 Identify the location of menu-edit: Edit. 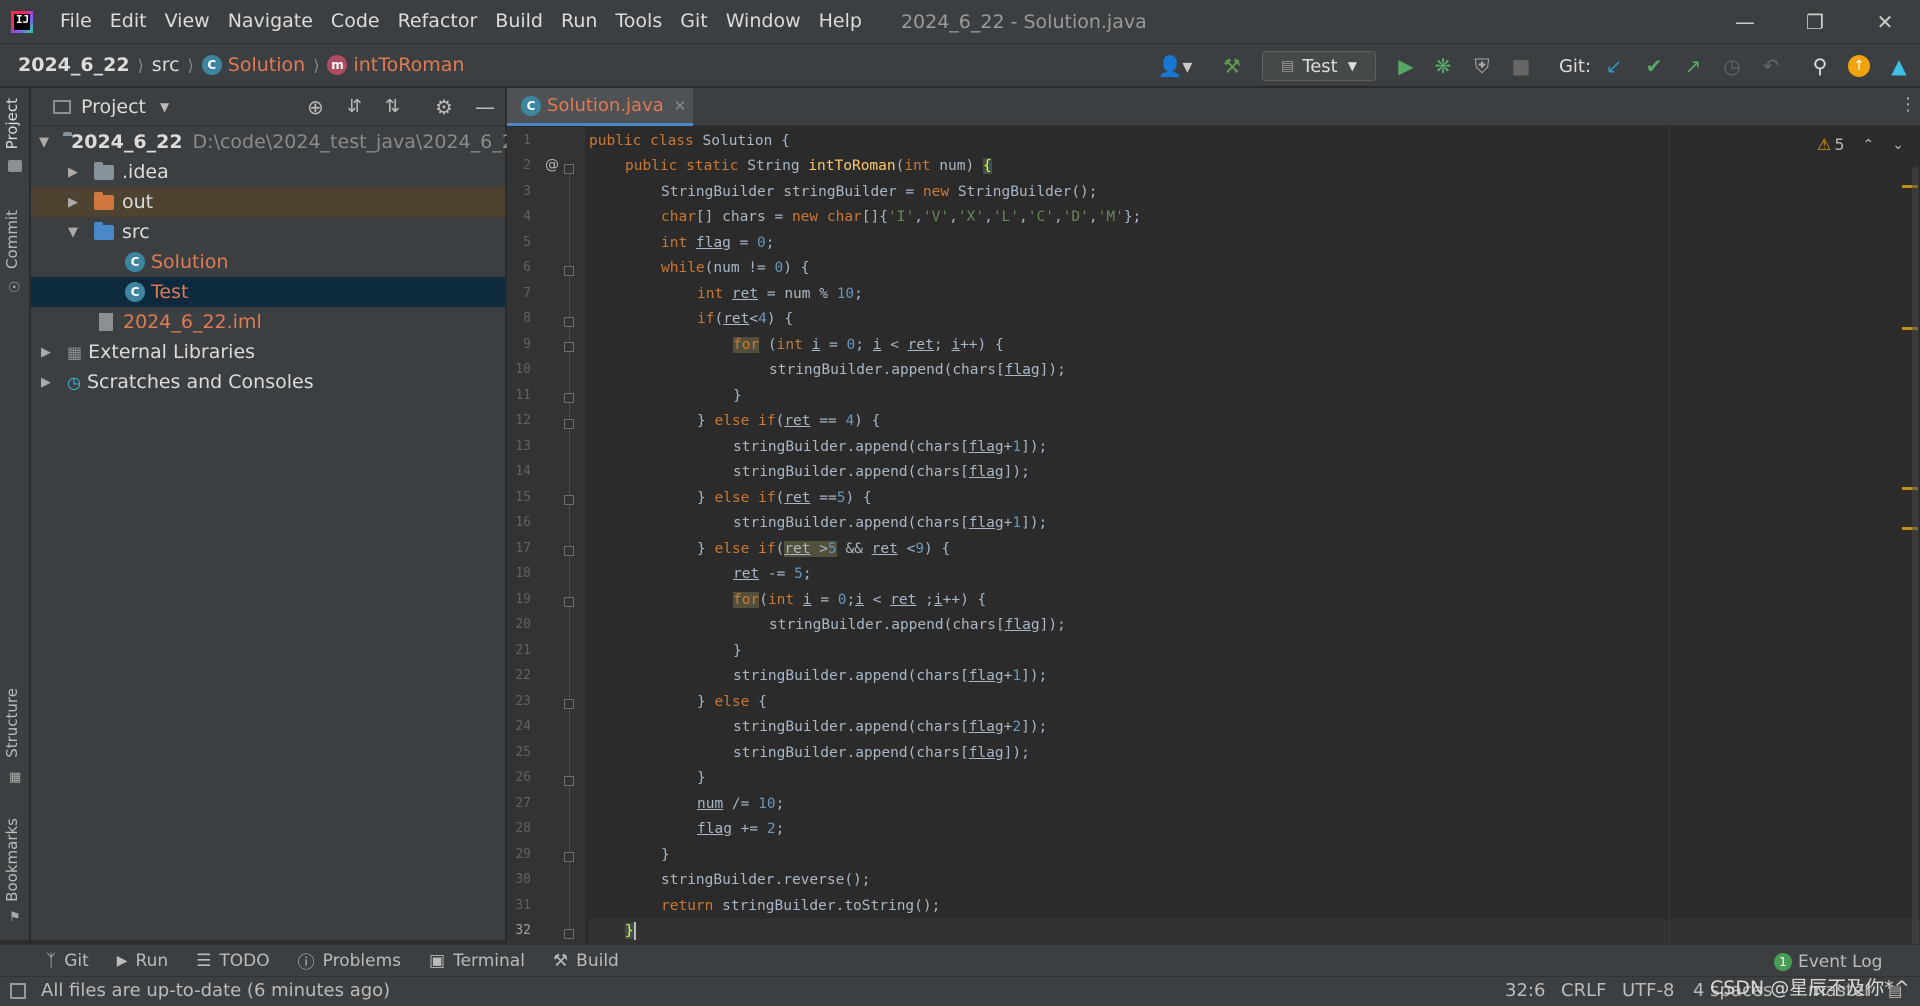
(128, 21).